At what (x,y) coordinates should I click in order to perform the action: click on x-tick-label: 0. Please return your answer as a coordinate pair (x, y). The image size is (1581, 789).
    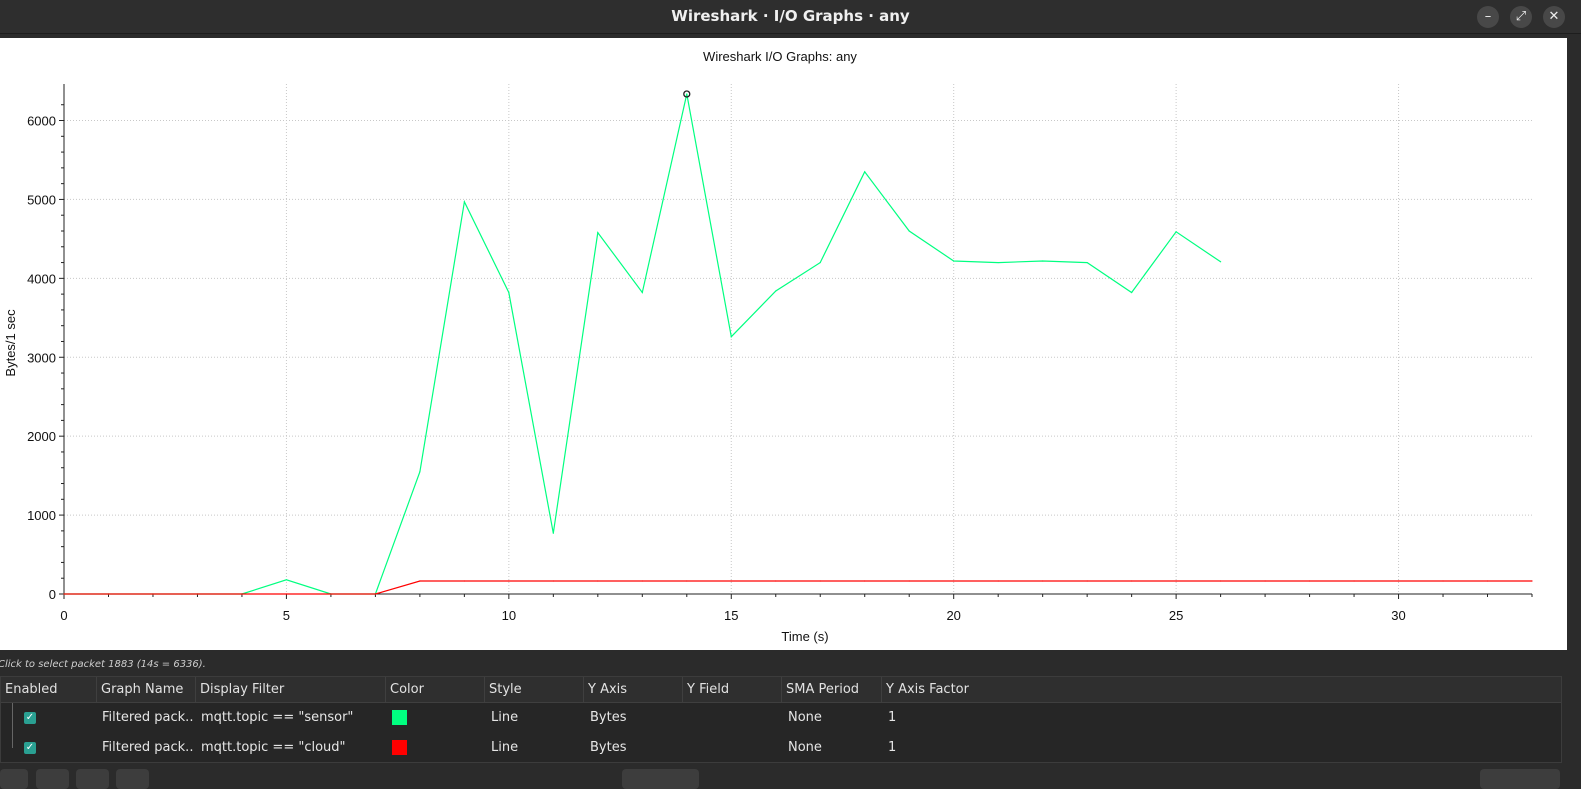
    Looking at the image, I should click on (63, 615).